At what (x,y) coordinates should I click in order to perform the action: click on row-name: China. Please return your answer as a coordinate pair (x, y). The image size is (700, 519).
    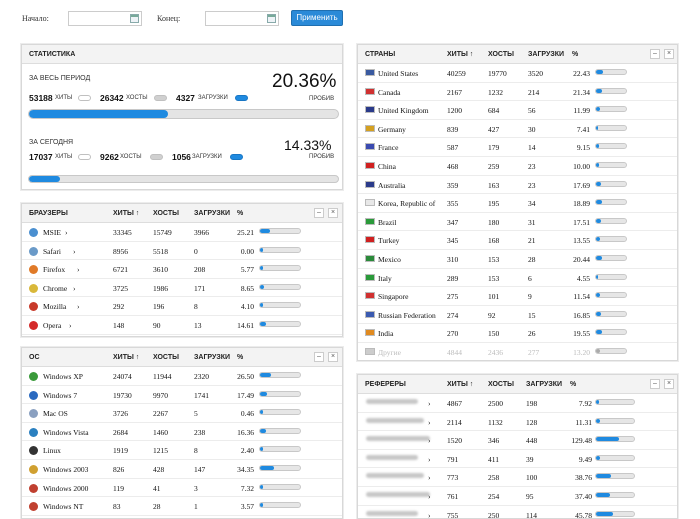
    Looking at the image, I should click on (387, 166).